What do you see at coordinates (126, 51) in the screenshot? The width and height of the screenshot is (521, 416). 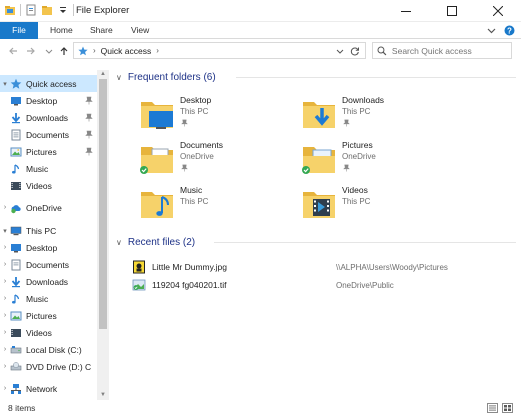 I see `breadcrumb: Quick access` at bounding box center [126, 51].